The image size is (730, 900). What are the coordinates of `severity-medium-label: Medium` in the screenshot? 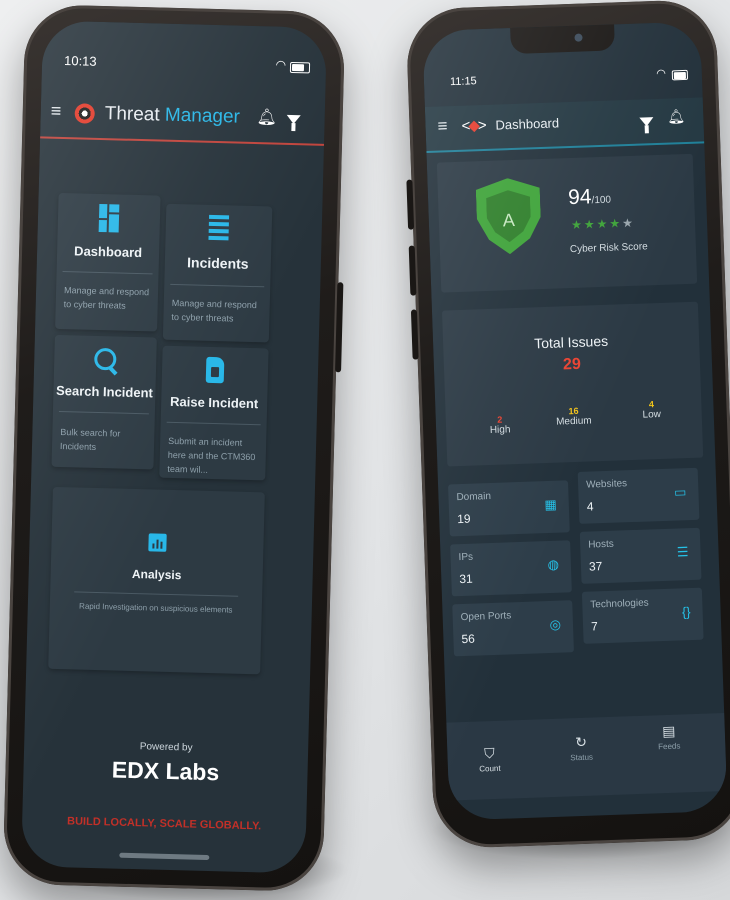 It's located at (573, 421).